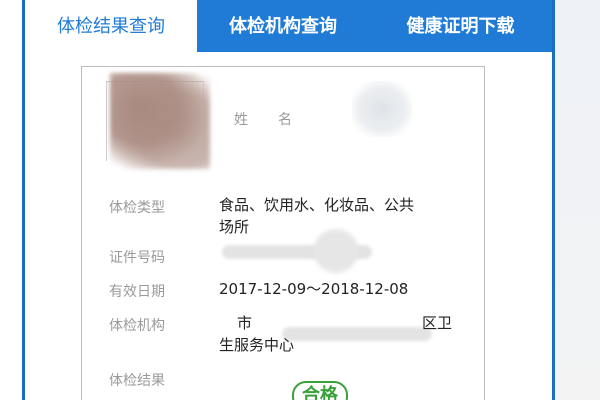  I want to click on photo-redacted, so click(160, 121).